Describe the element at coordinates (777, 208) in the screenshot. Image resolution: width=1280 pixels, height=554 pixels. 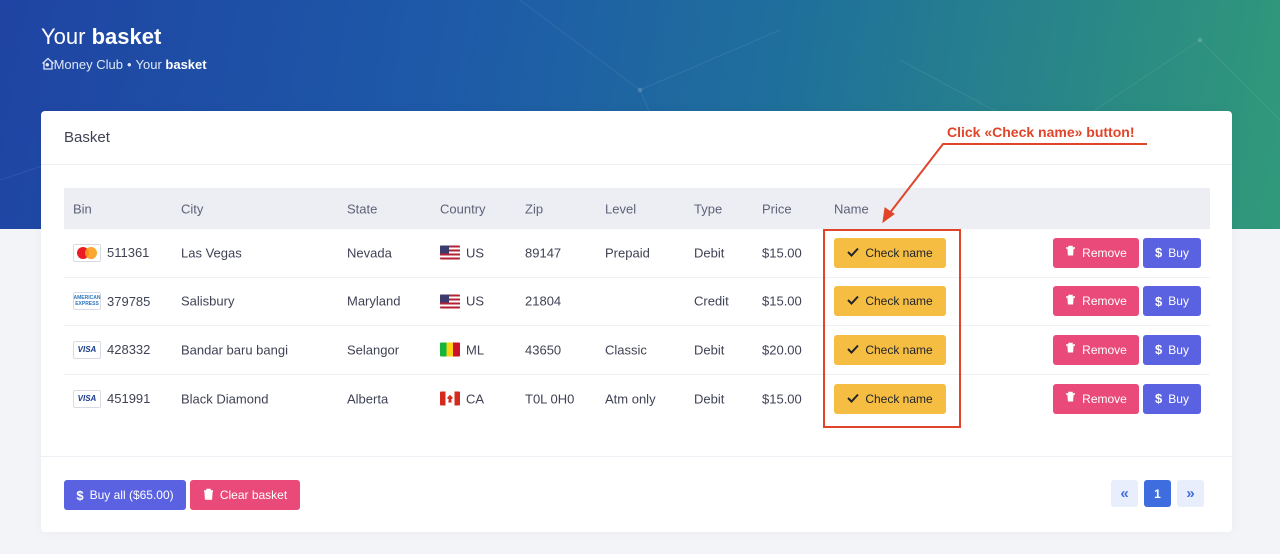
I see `column-price: Price` at that location.